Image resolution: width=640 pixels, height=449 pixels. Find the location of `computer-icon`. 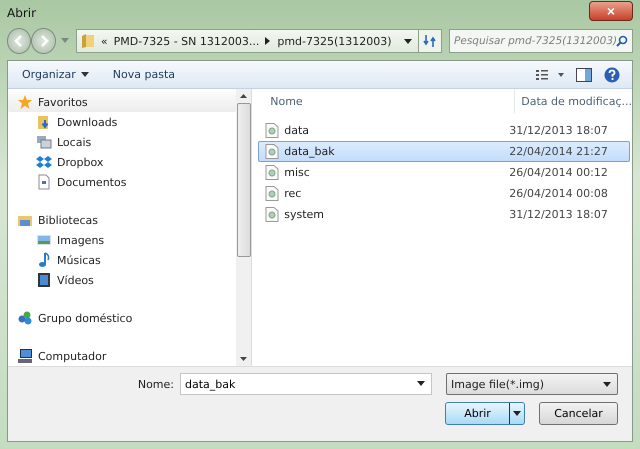

computer-icon is located at coordinates (25, 356).